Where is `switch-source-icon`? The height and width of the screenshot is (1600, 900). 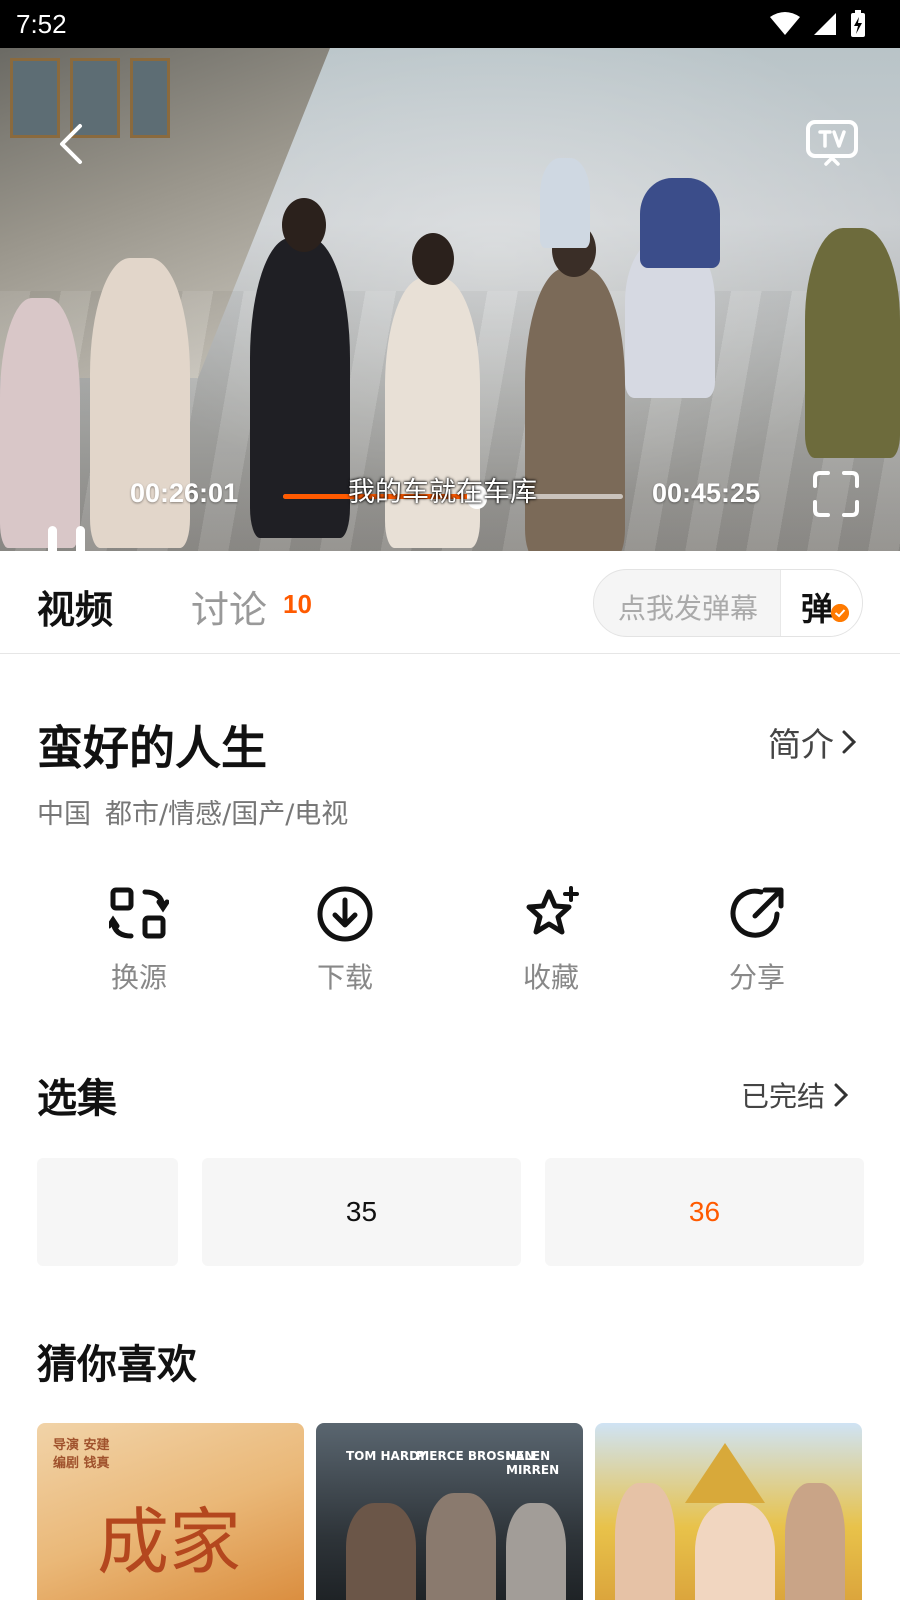 switch-source-icon is located at coordinates (139, 913).